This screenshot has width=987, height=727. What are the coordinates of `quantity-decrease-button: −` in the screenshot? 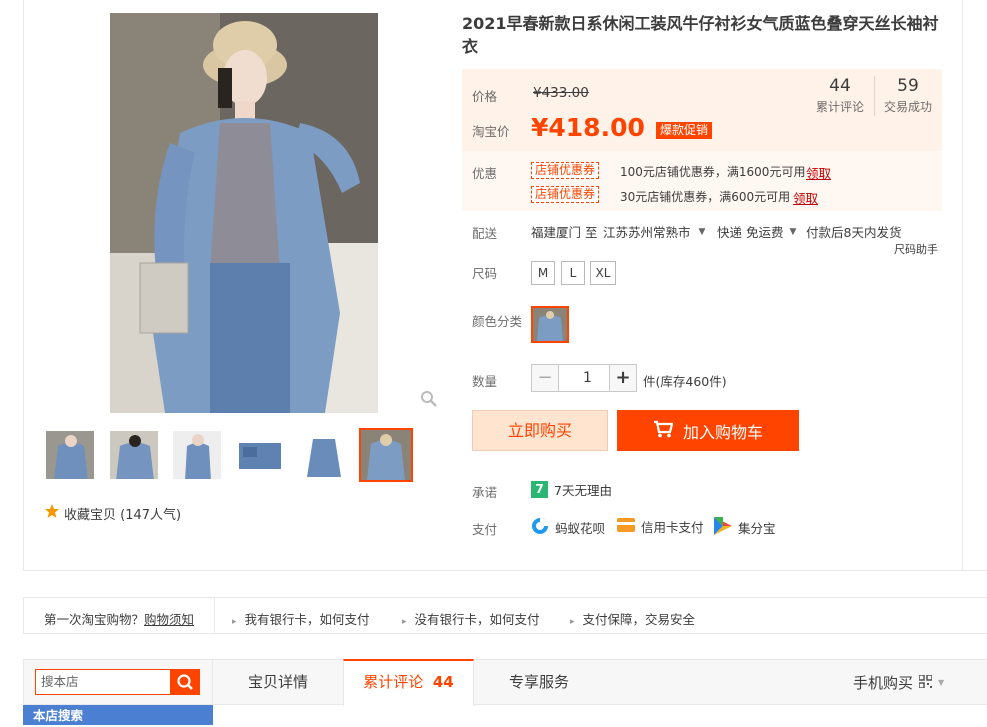 It's located at (545, 378).